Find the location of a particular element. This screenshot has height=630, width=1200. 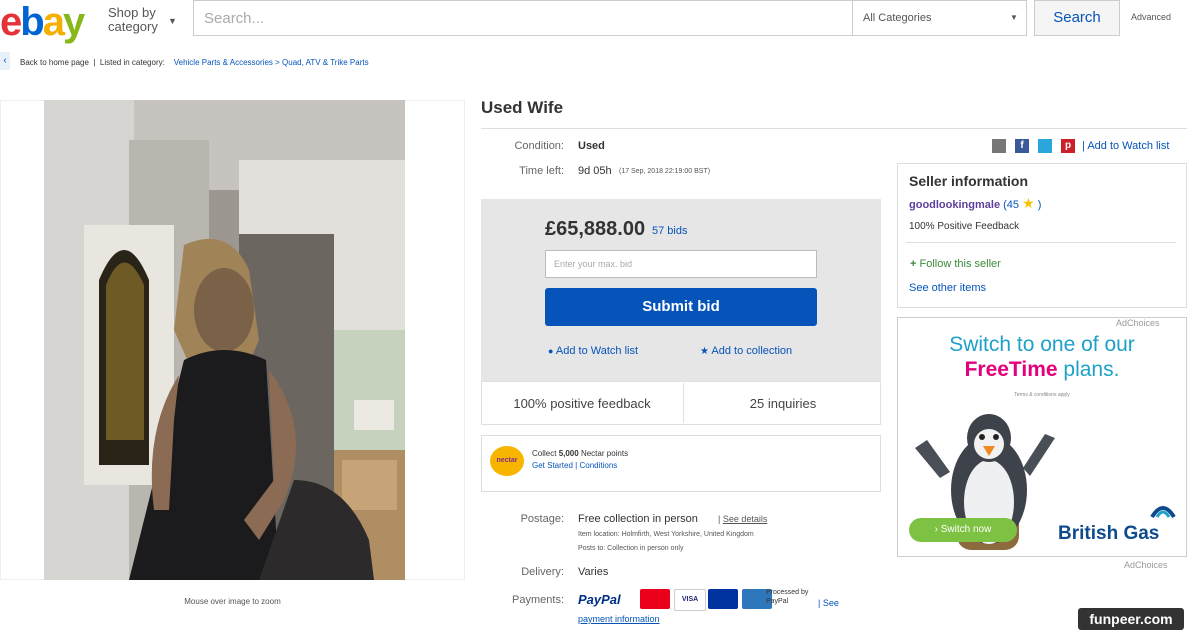

twitter-icon is located at coordinates (1045, 146).